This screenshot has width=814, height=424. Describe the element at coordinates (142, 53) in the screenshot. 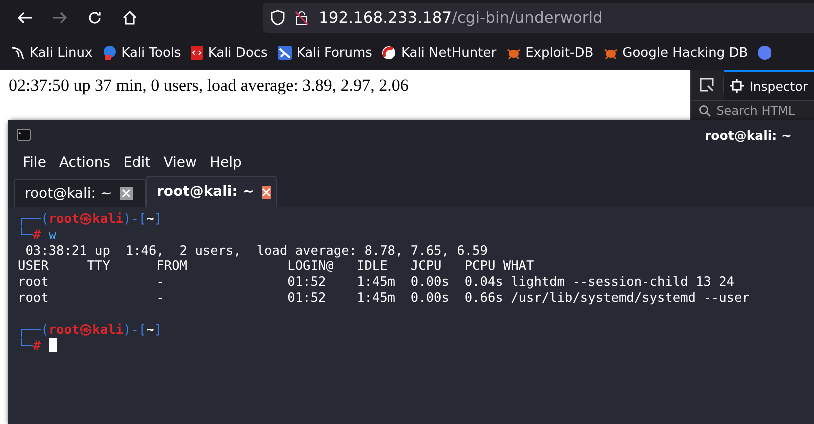

I see `bookmark-link: Kali Tools` at that location.